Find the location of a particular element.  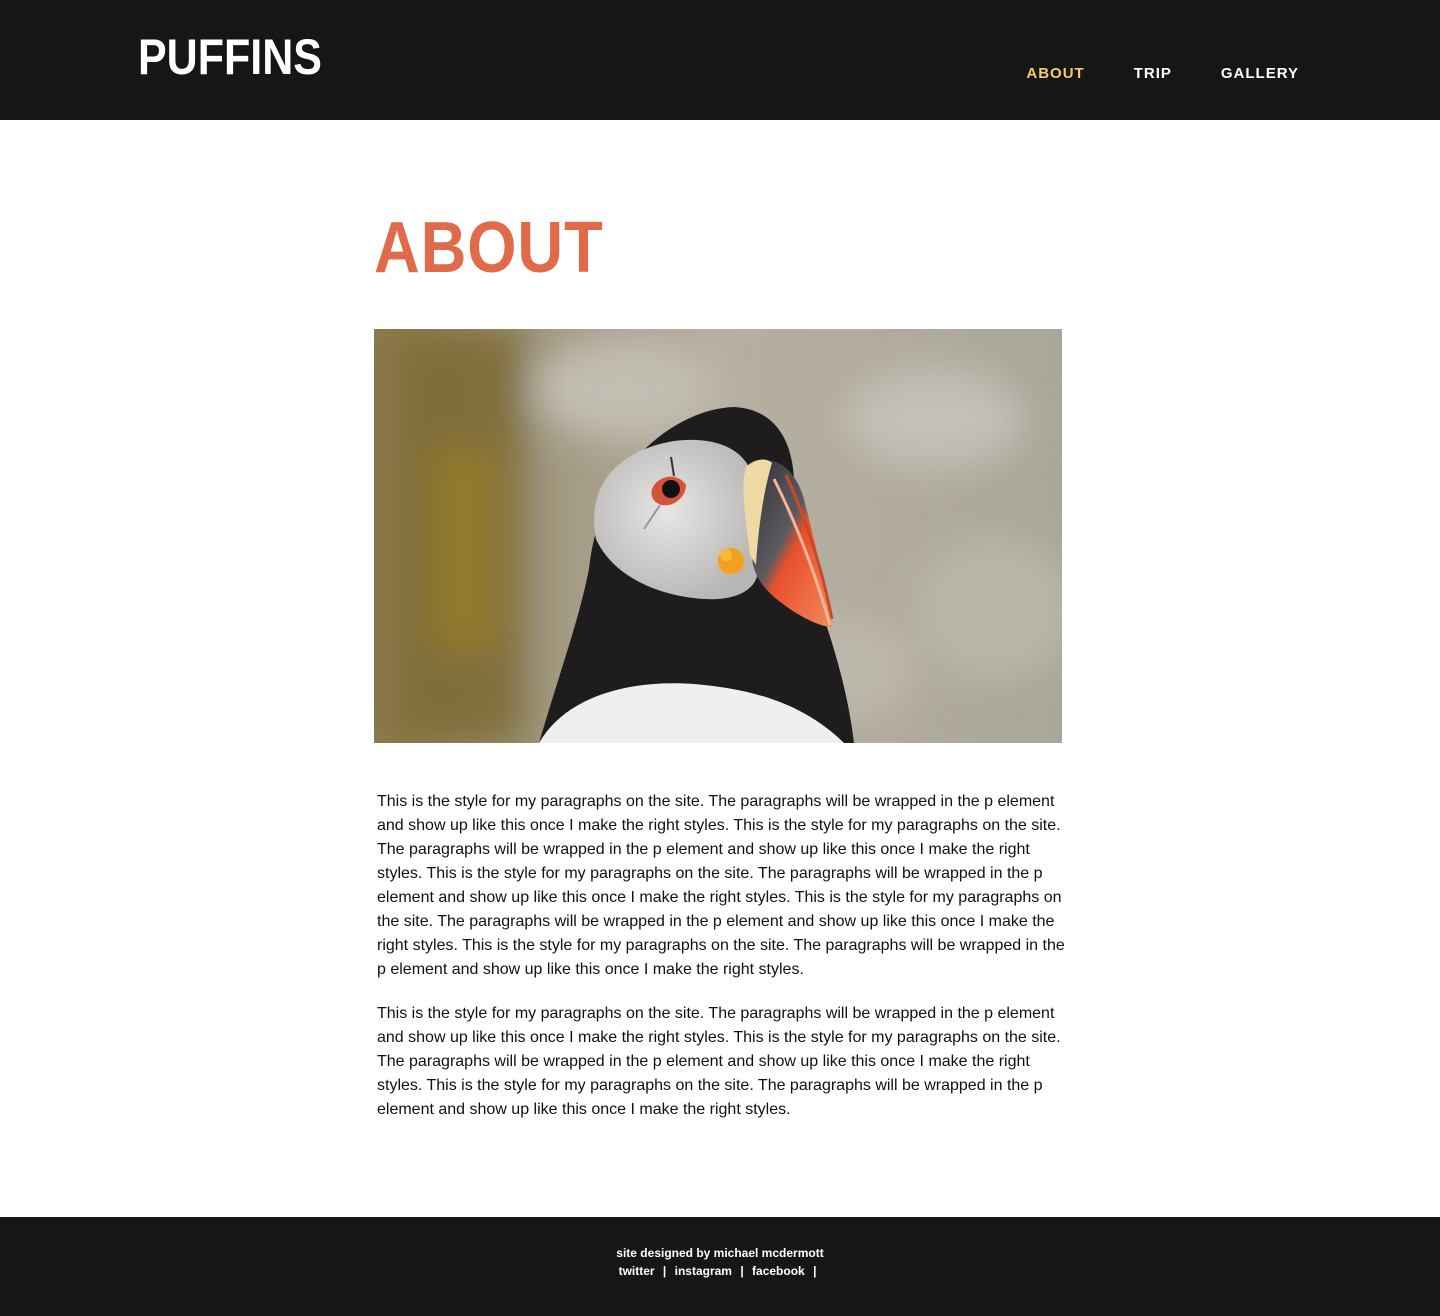

site-logo: PUFFINS is located at coordinates (230, 57).